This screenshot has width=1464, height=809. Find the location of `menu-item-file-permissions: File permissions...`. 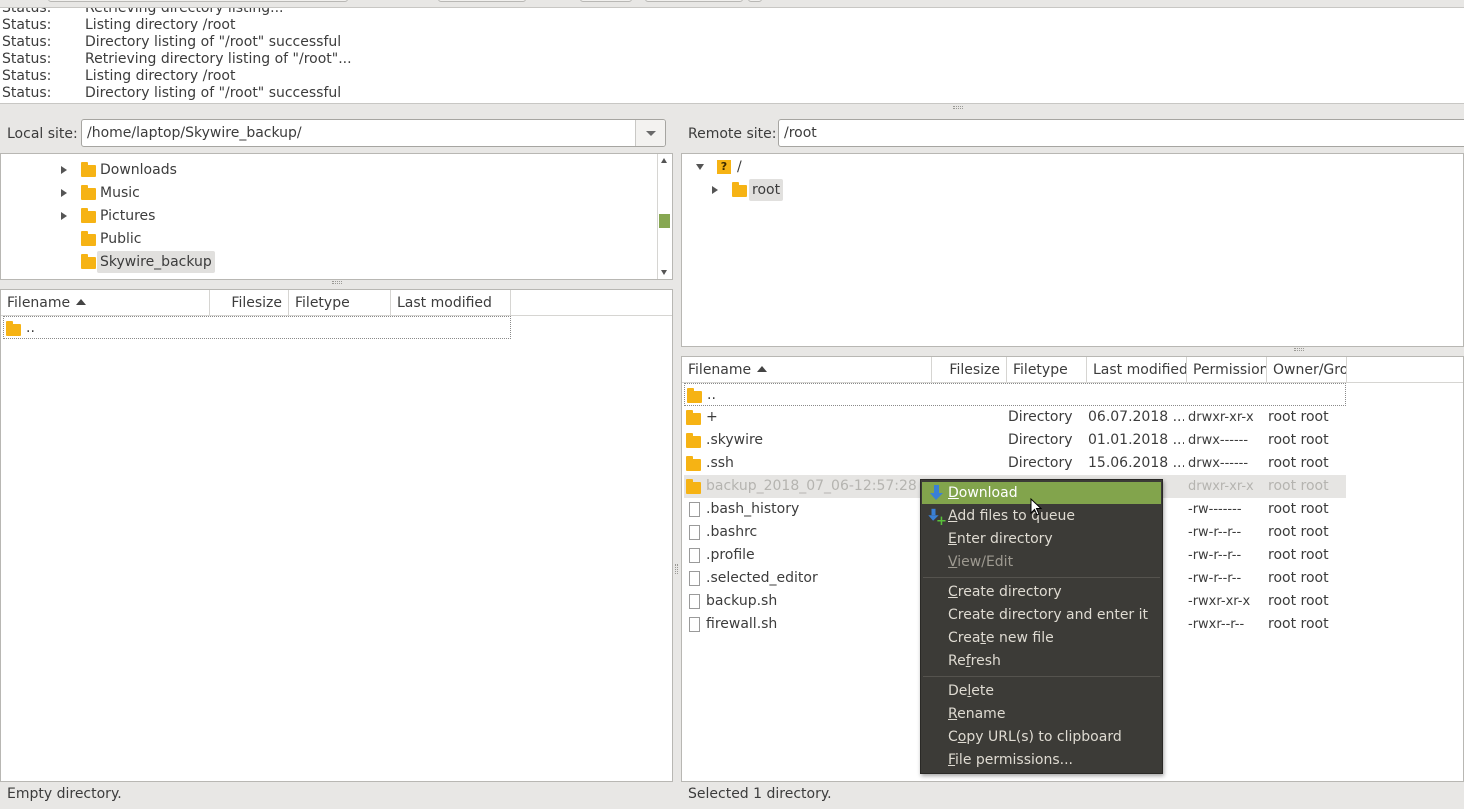

menu-item-file-permissions: File permissions... is located at coordinates (1041, 760).